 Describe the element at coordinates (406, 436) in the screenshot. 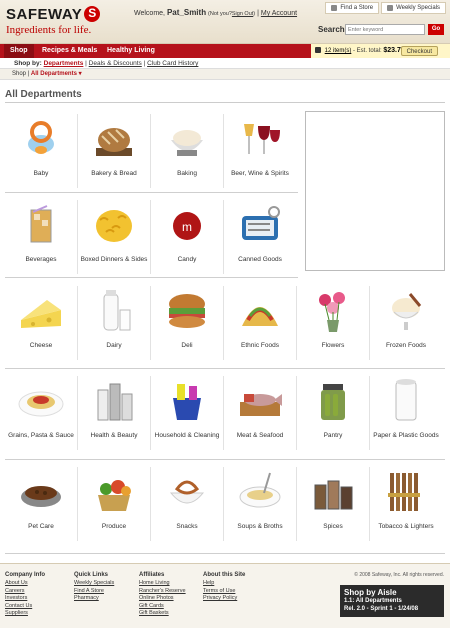

I see `department-label: Paper & Plastic Goods` at that location.